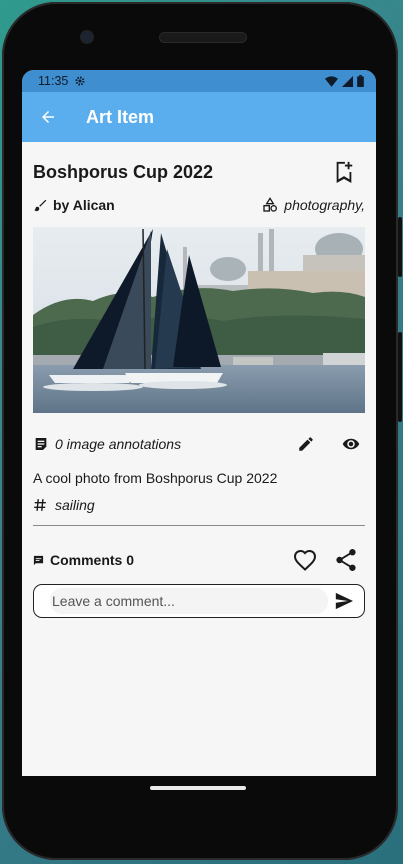 Image resolution: width=403 pixels, height=864 pixels. Describe the element at coordinates (199, 205) in the screenshot. I see `meta-row: by Alican photography,` at that location.